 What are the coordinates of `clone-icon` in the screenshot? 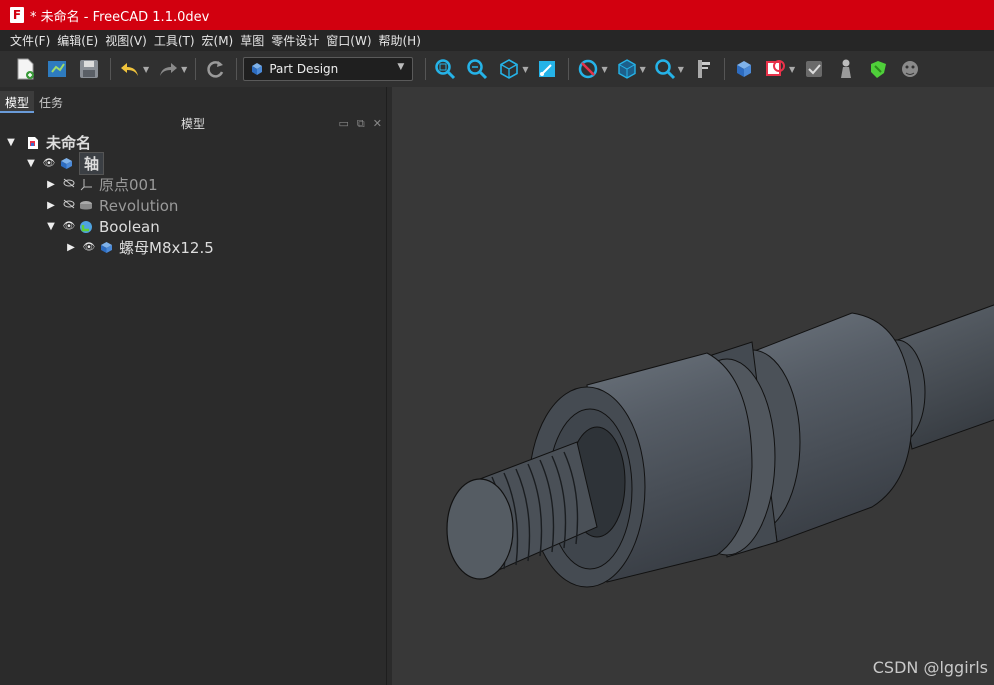 It's located at (846, 69).